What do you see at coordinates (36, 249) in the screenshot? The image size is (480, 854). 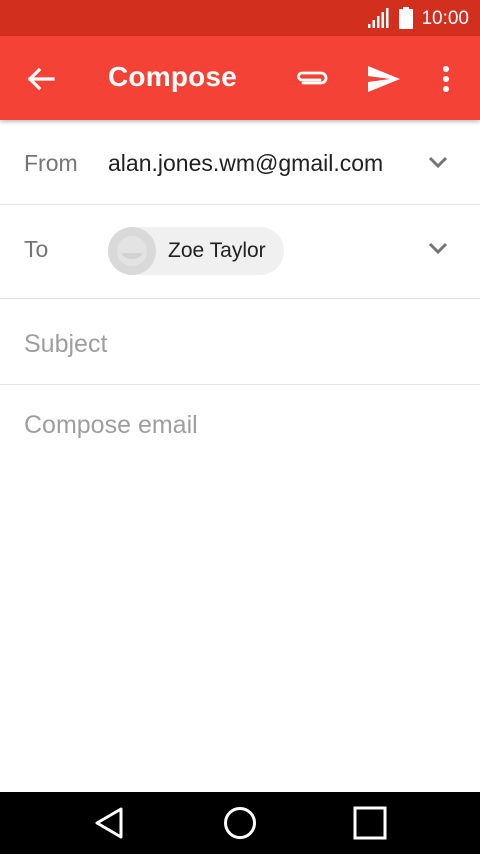 I see `to-label: To` at bounding box center [36, 249].